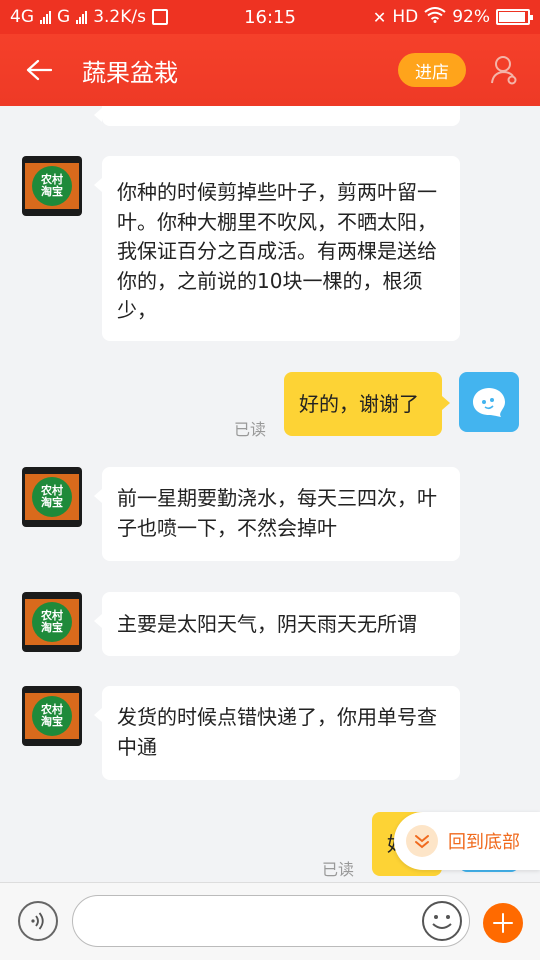 The image size is (540, 960). I want to click on status-left: 4G G 3.2K/s, so click(191, 17).